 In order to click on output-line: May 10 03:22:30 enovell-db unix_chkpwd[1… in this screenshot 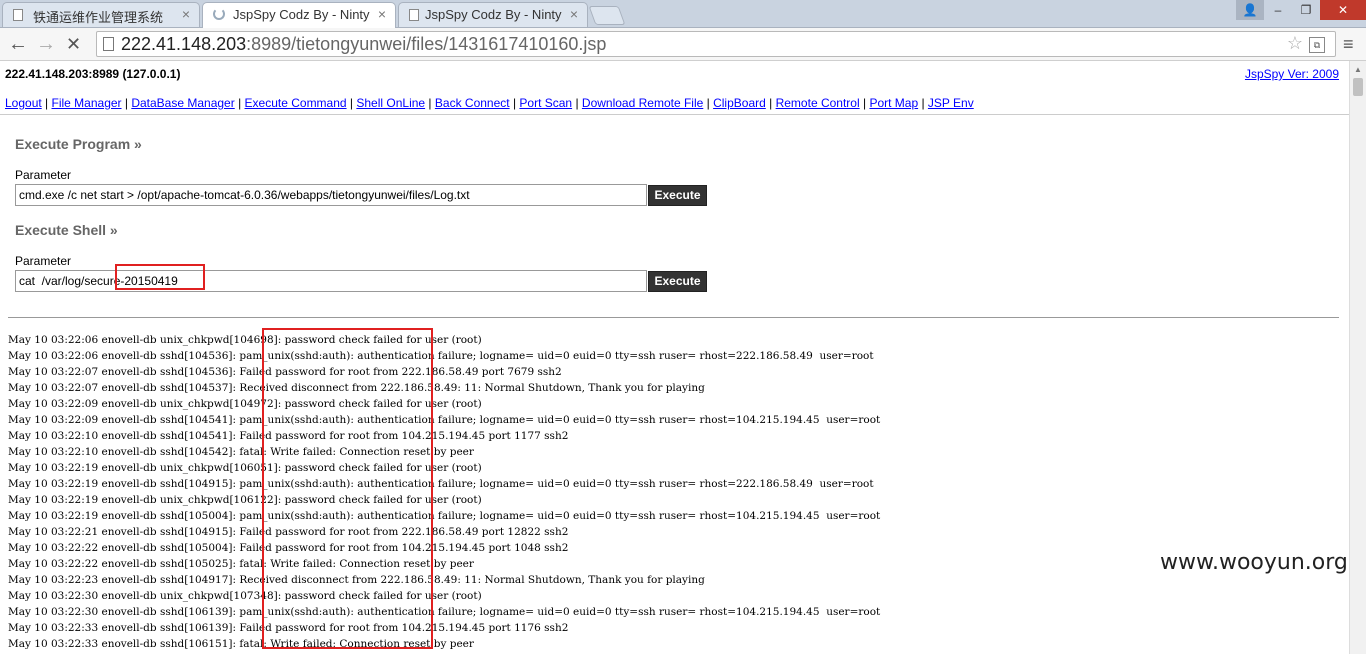, I will do `click(245, 596)`.